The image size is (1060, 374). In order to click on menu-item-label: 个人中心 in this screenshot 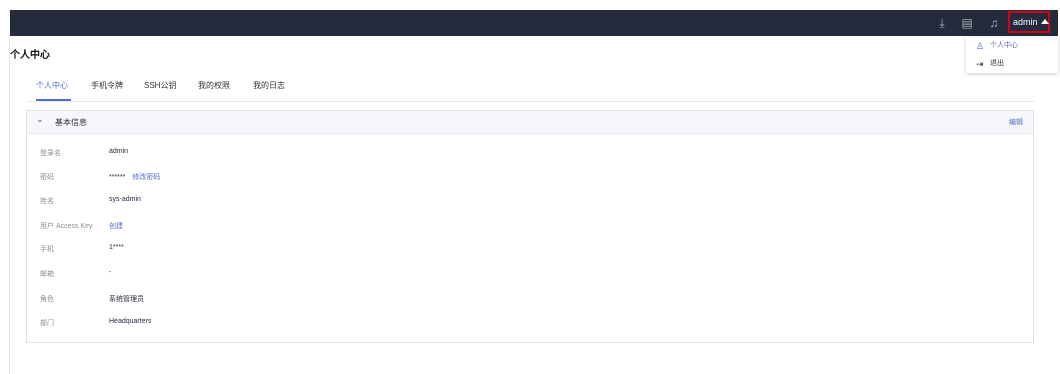, I will do `click(1004, 45)`.